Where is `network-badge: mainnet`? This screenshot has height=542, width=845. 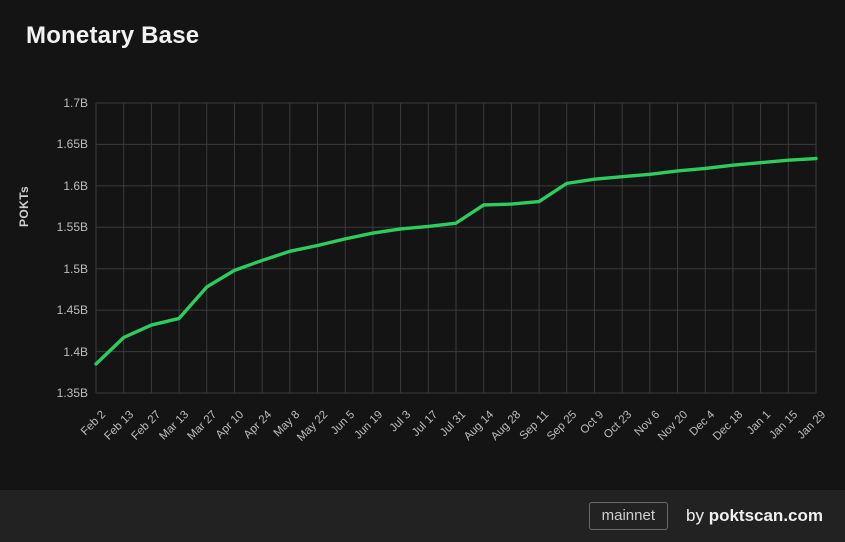
network-badge: mainnet is located at coordinates (628, 516).